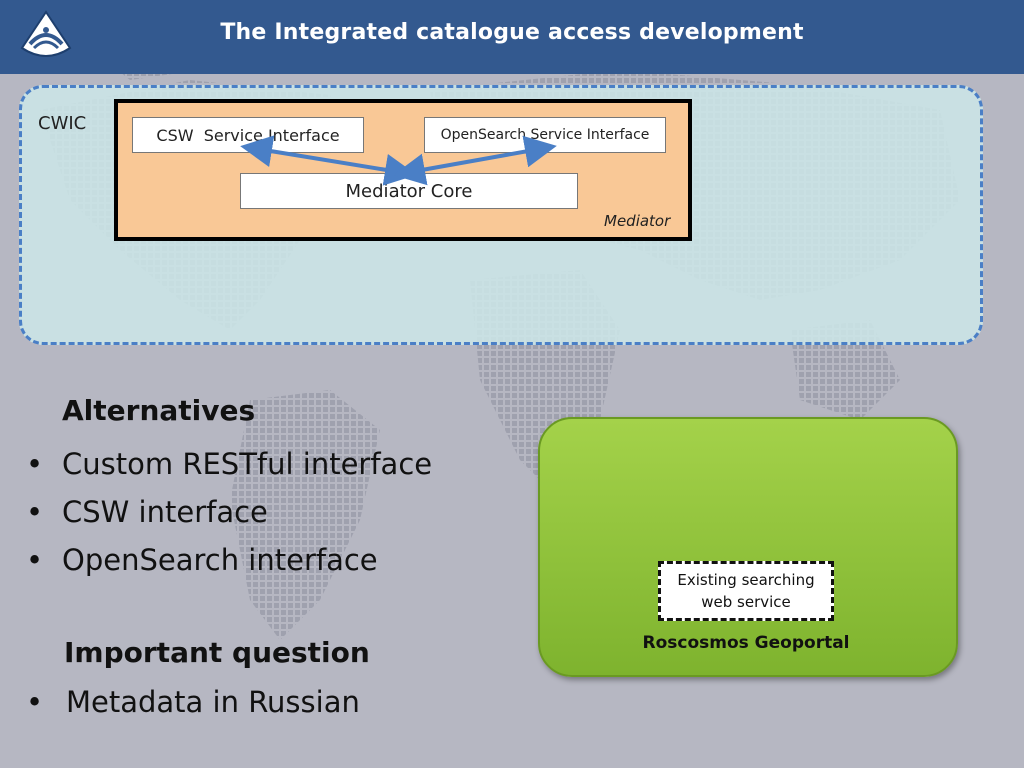  What do you see at coordinates (159, 410) in the screenshot?
I see `alternatives-heading: Alternatives` at bounding box center [159, 410].